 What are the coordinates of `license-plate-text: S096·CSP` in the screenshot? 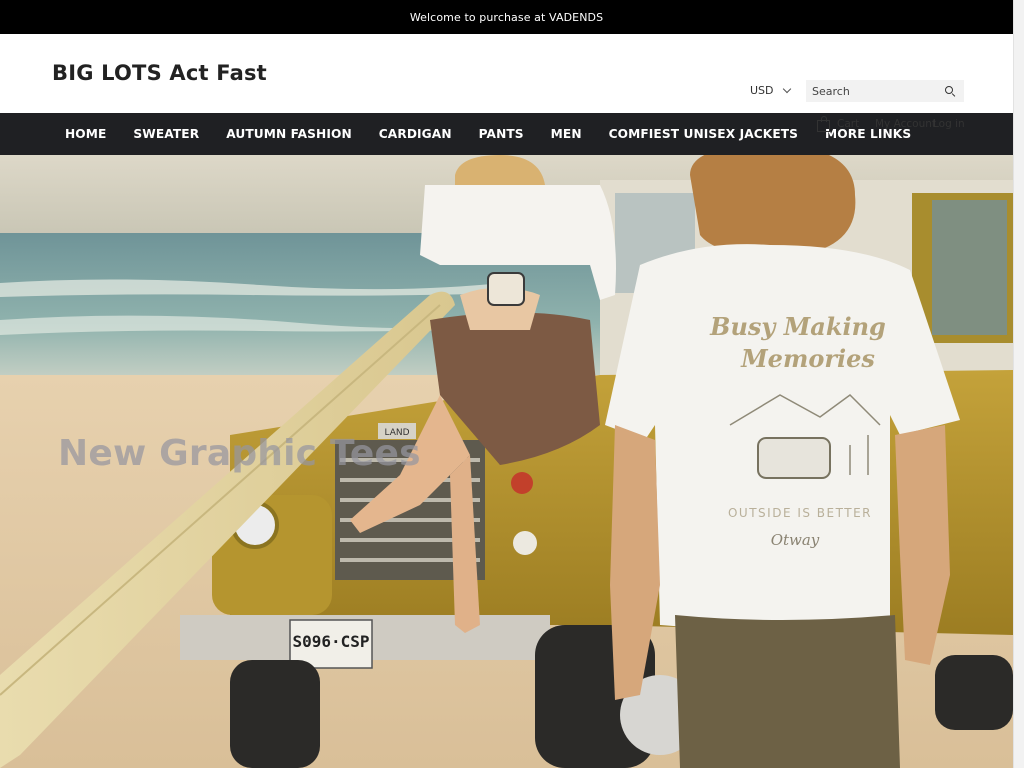 It's located at (330, 641).